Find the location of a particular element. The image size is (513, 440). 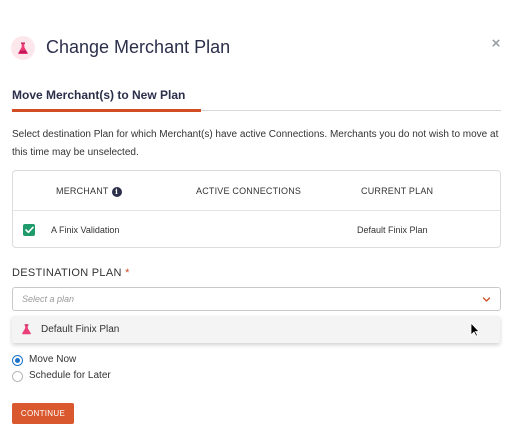

merchant-row-checkbox is located at coordinates (29, 230).